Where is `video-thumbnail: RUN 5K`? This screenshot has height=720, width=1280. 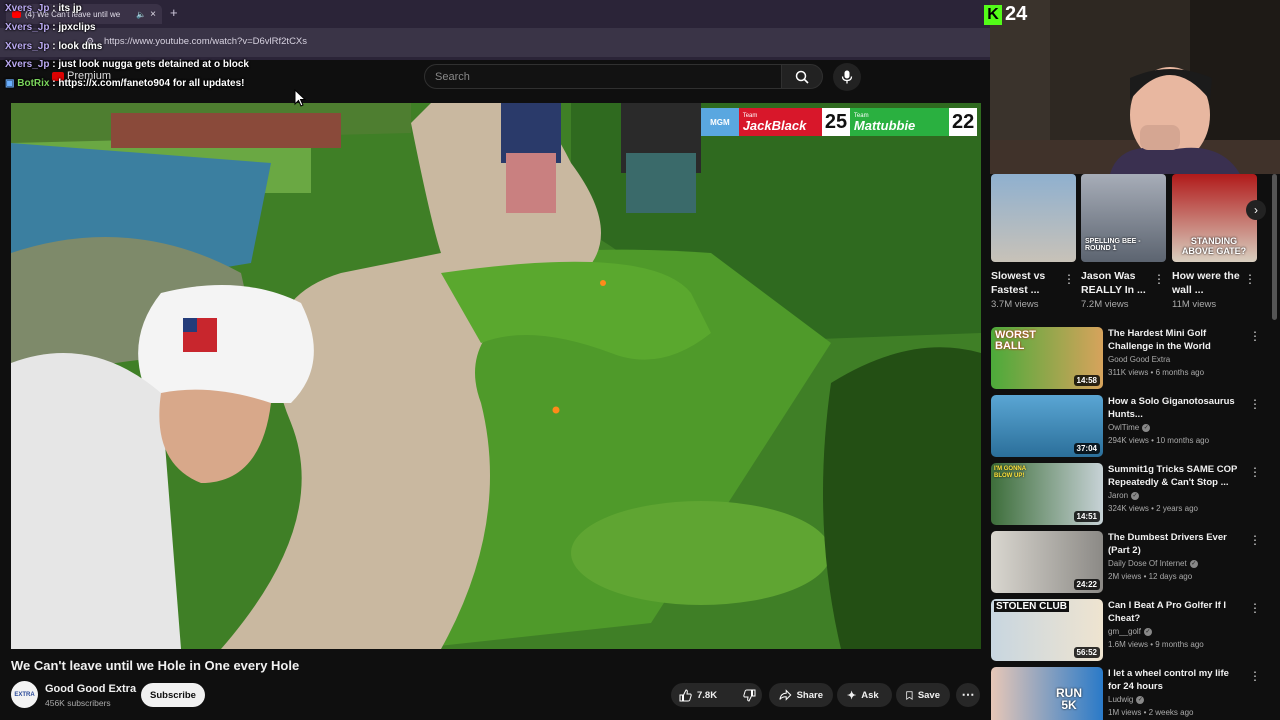 video-thumbnail: RUN 5K is located at coordinates (1047, 693).